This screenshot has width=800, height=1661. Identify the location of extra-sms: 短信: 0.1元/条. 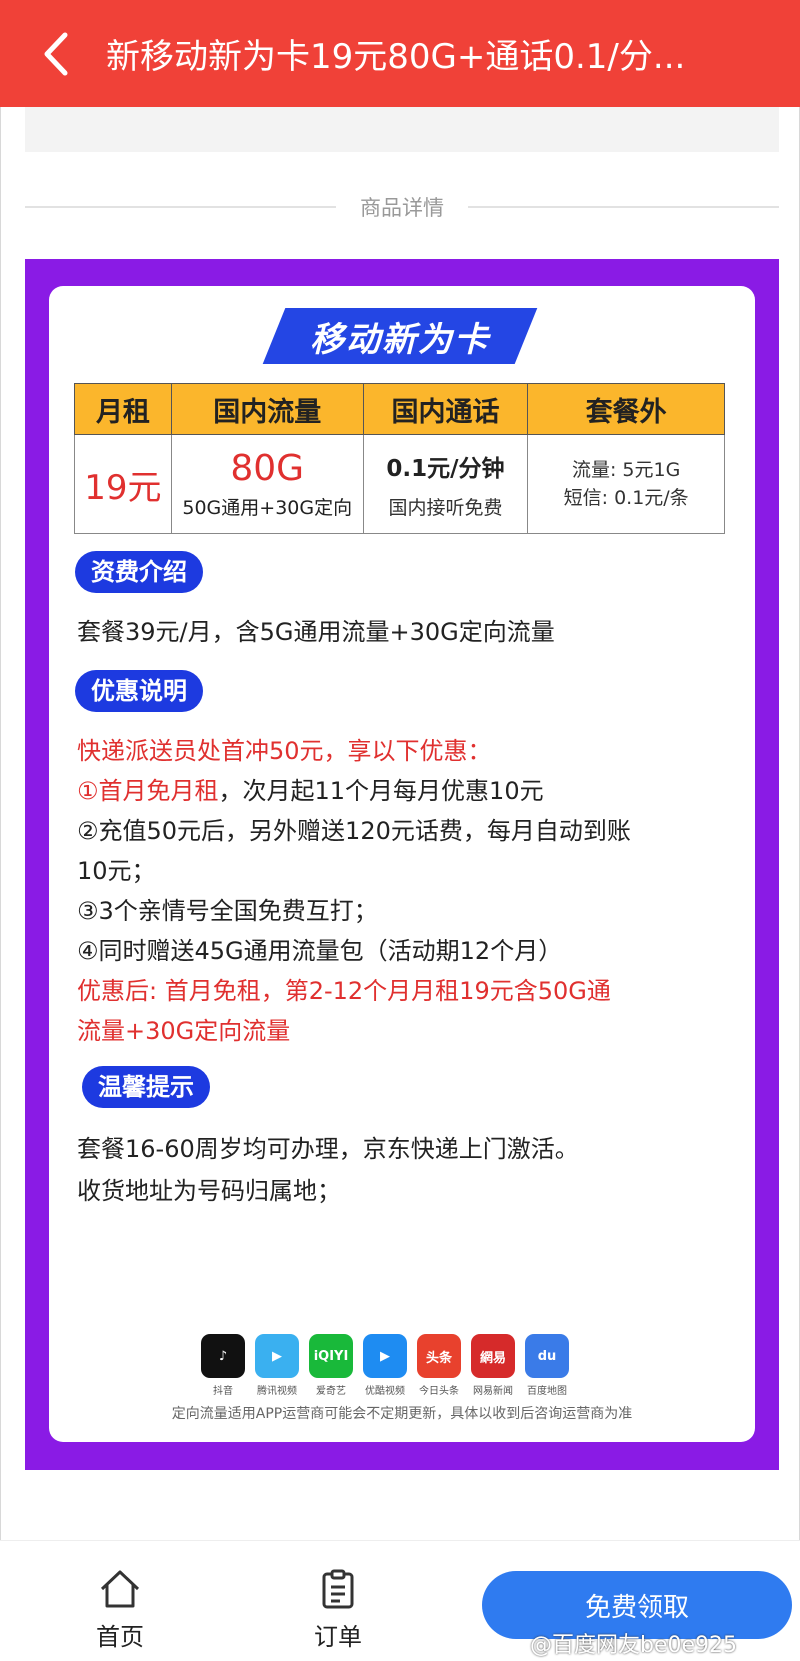
(626, 498).